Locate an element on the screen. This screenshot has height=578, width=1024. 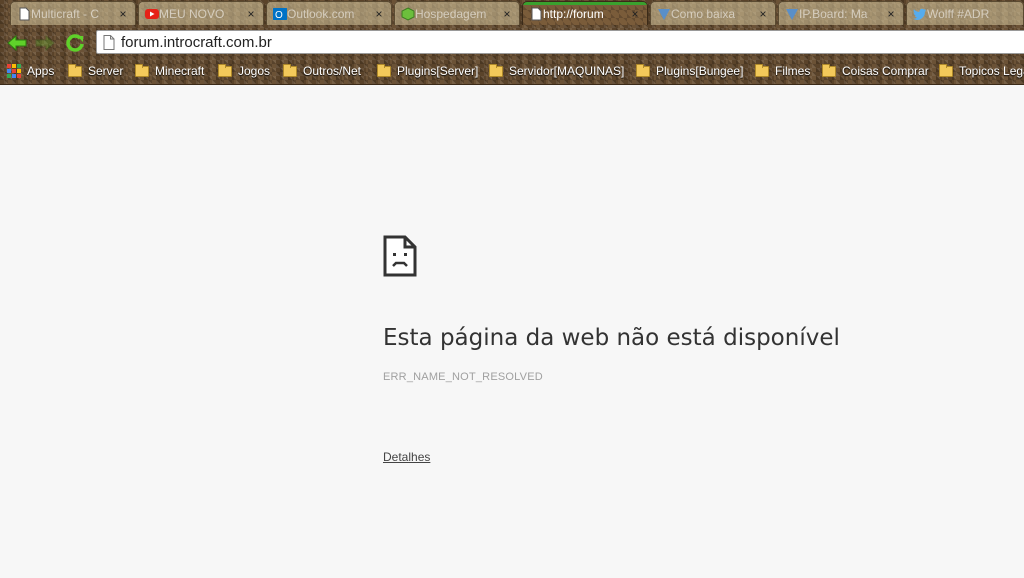
bookmark-folder-coisas-comprar: Coisas Comprar is located at coordinates (875, 71).